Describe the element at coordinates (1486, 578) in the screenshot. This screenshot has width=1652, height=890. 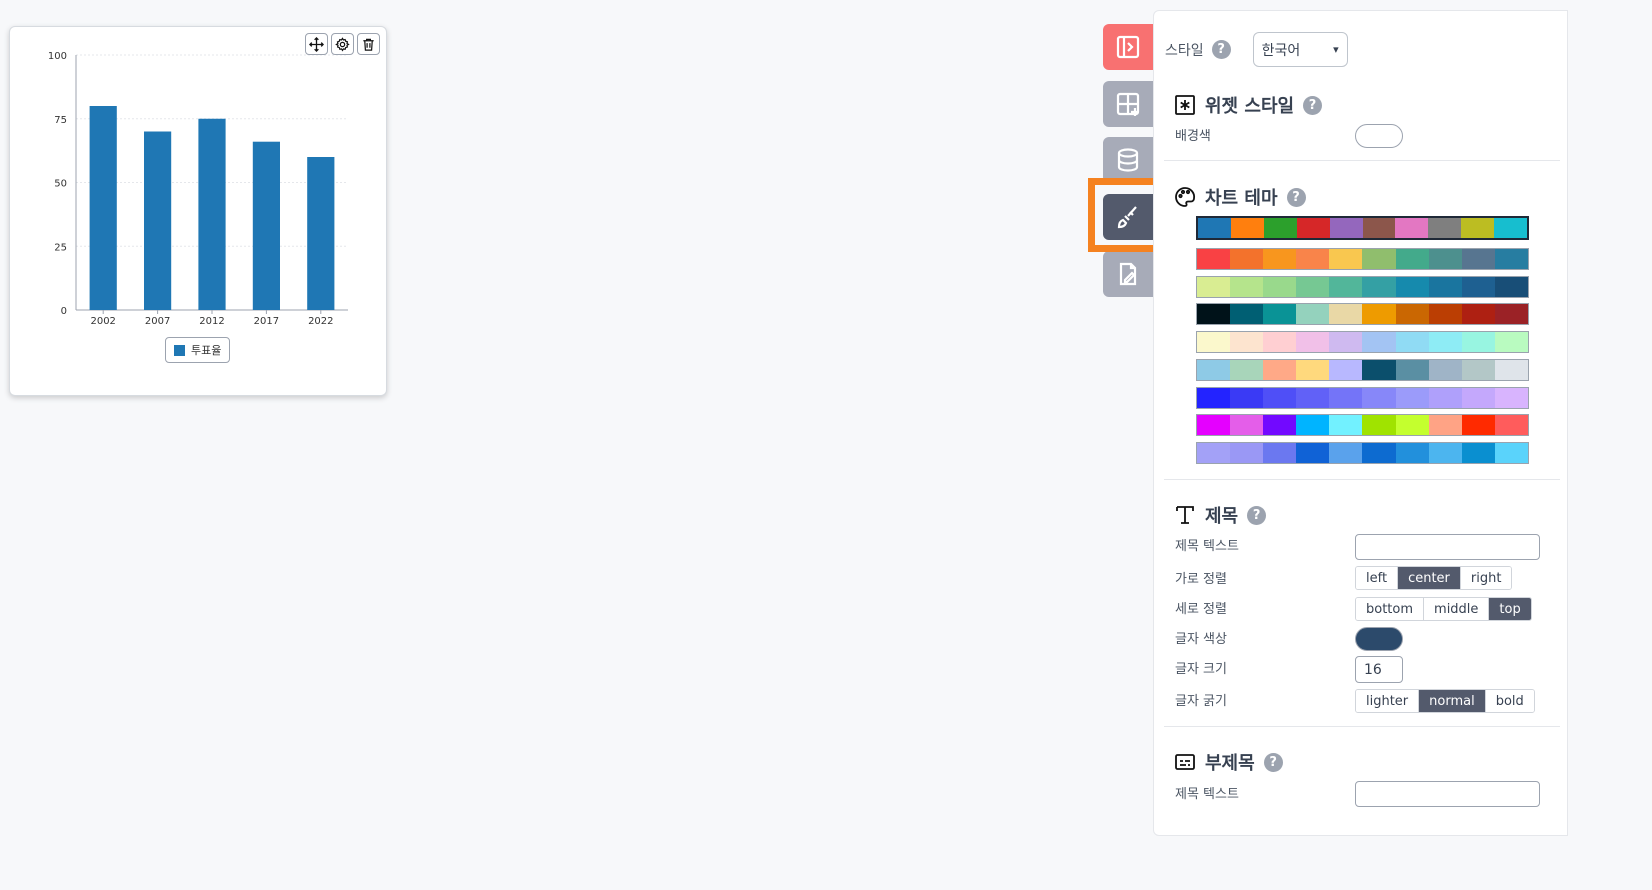
I see `h-align-right: right` at that location.